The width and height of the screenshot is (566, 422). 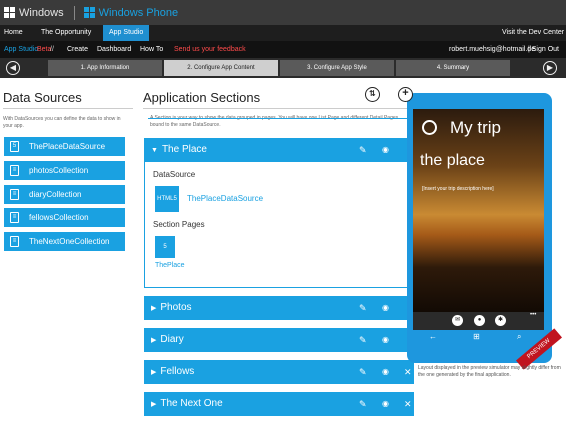 What do you see at coordinates (337, 68) in the screenshot?
I see `step-configure-style: 3. Configure App Style` at bounding box center [337, 68].